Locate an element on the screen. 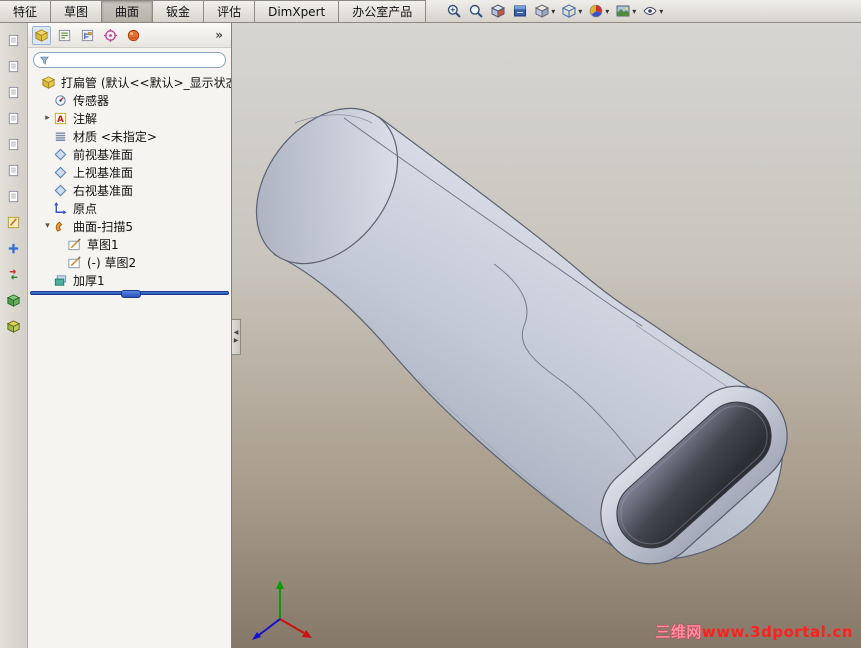 The width and height of the screenshot is (861, 648). tree-item-annotations: ▸ A 注解 is located at coordinates (129, 118).